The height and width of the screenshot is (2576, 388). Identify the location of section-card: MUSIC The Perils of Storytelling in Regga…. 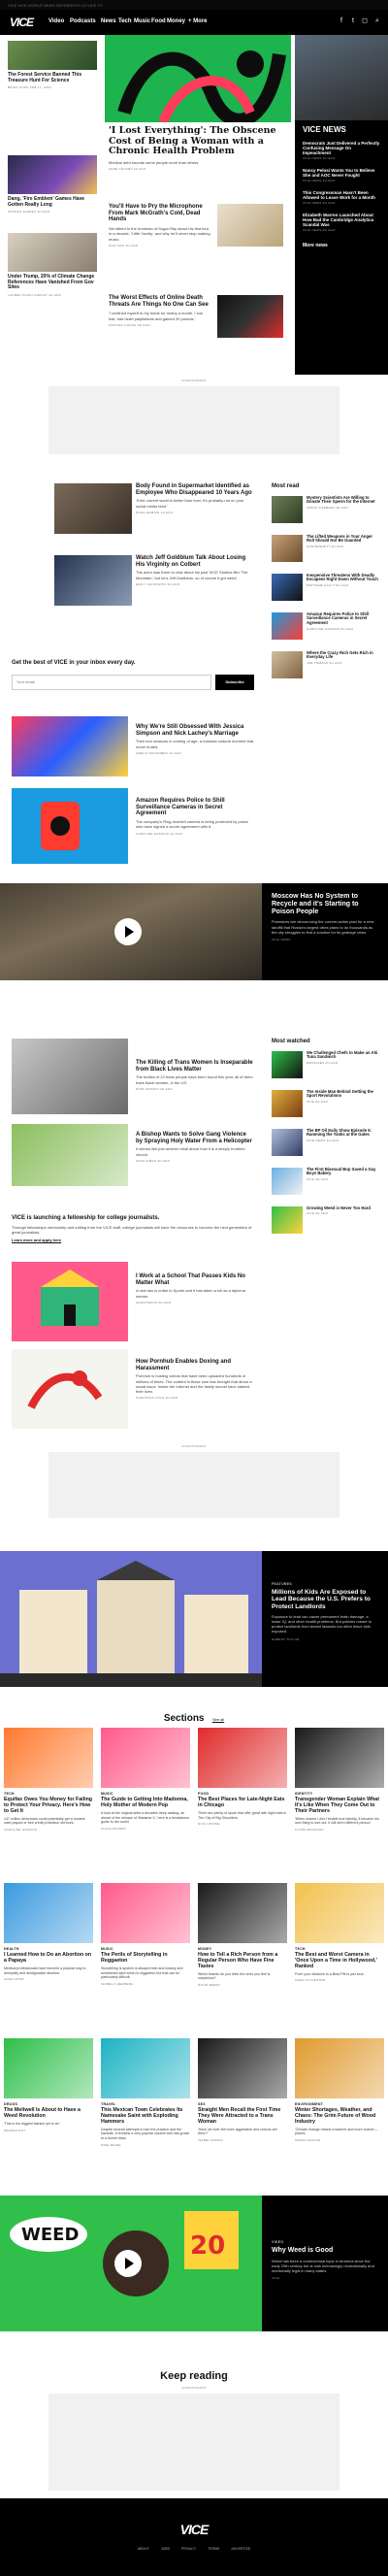
(145, 1934).